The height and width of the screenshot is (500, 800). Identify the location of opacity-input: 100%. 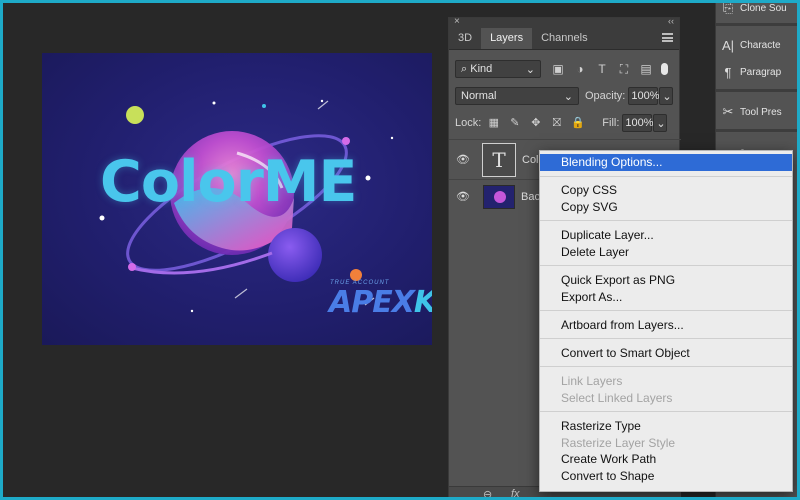
(644, 96).